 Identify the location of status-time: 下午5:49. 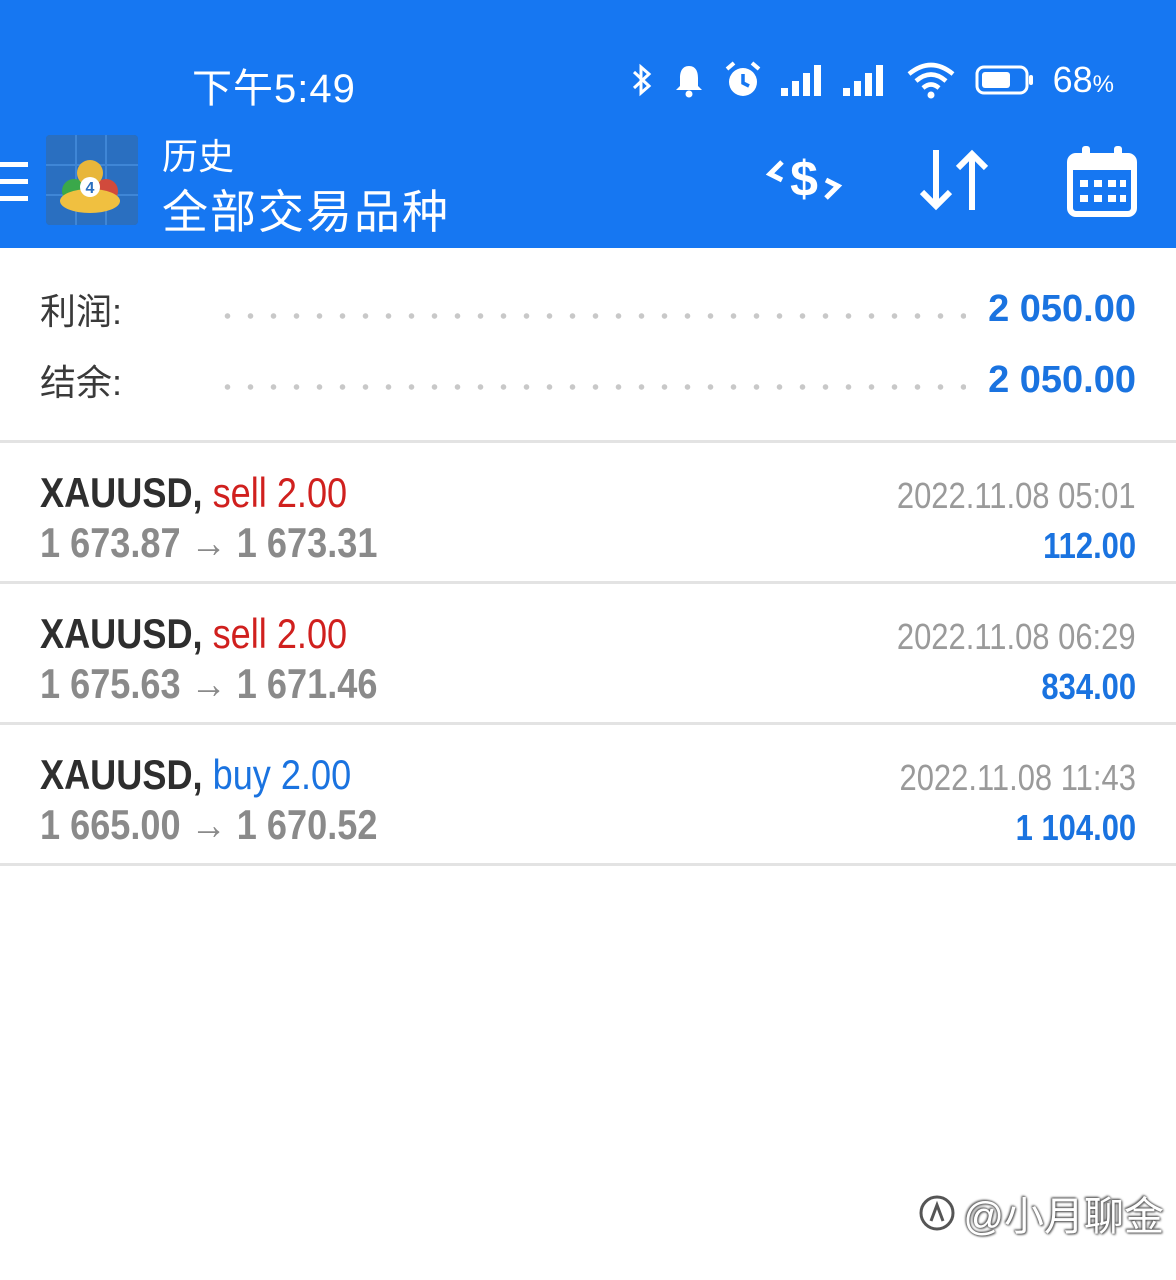
(274, 89).